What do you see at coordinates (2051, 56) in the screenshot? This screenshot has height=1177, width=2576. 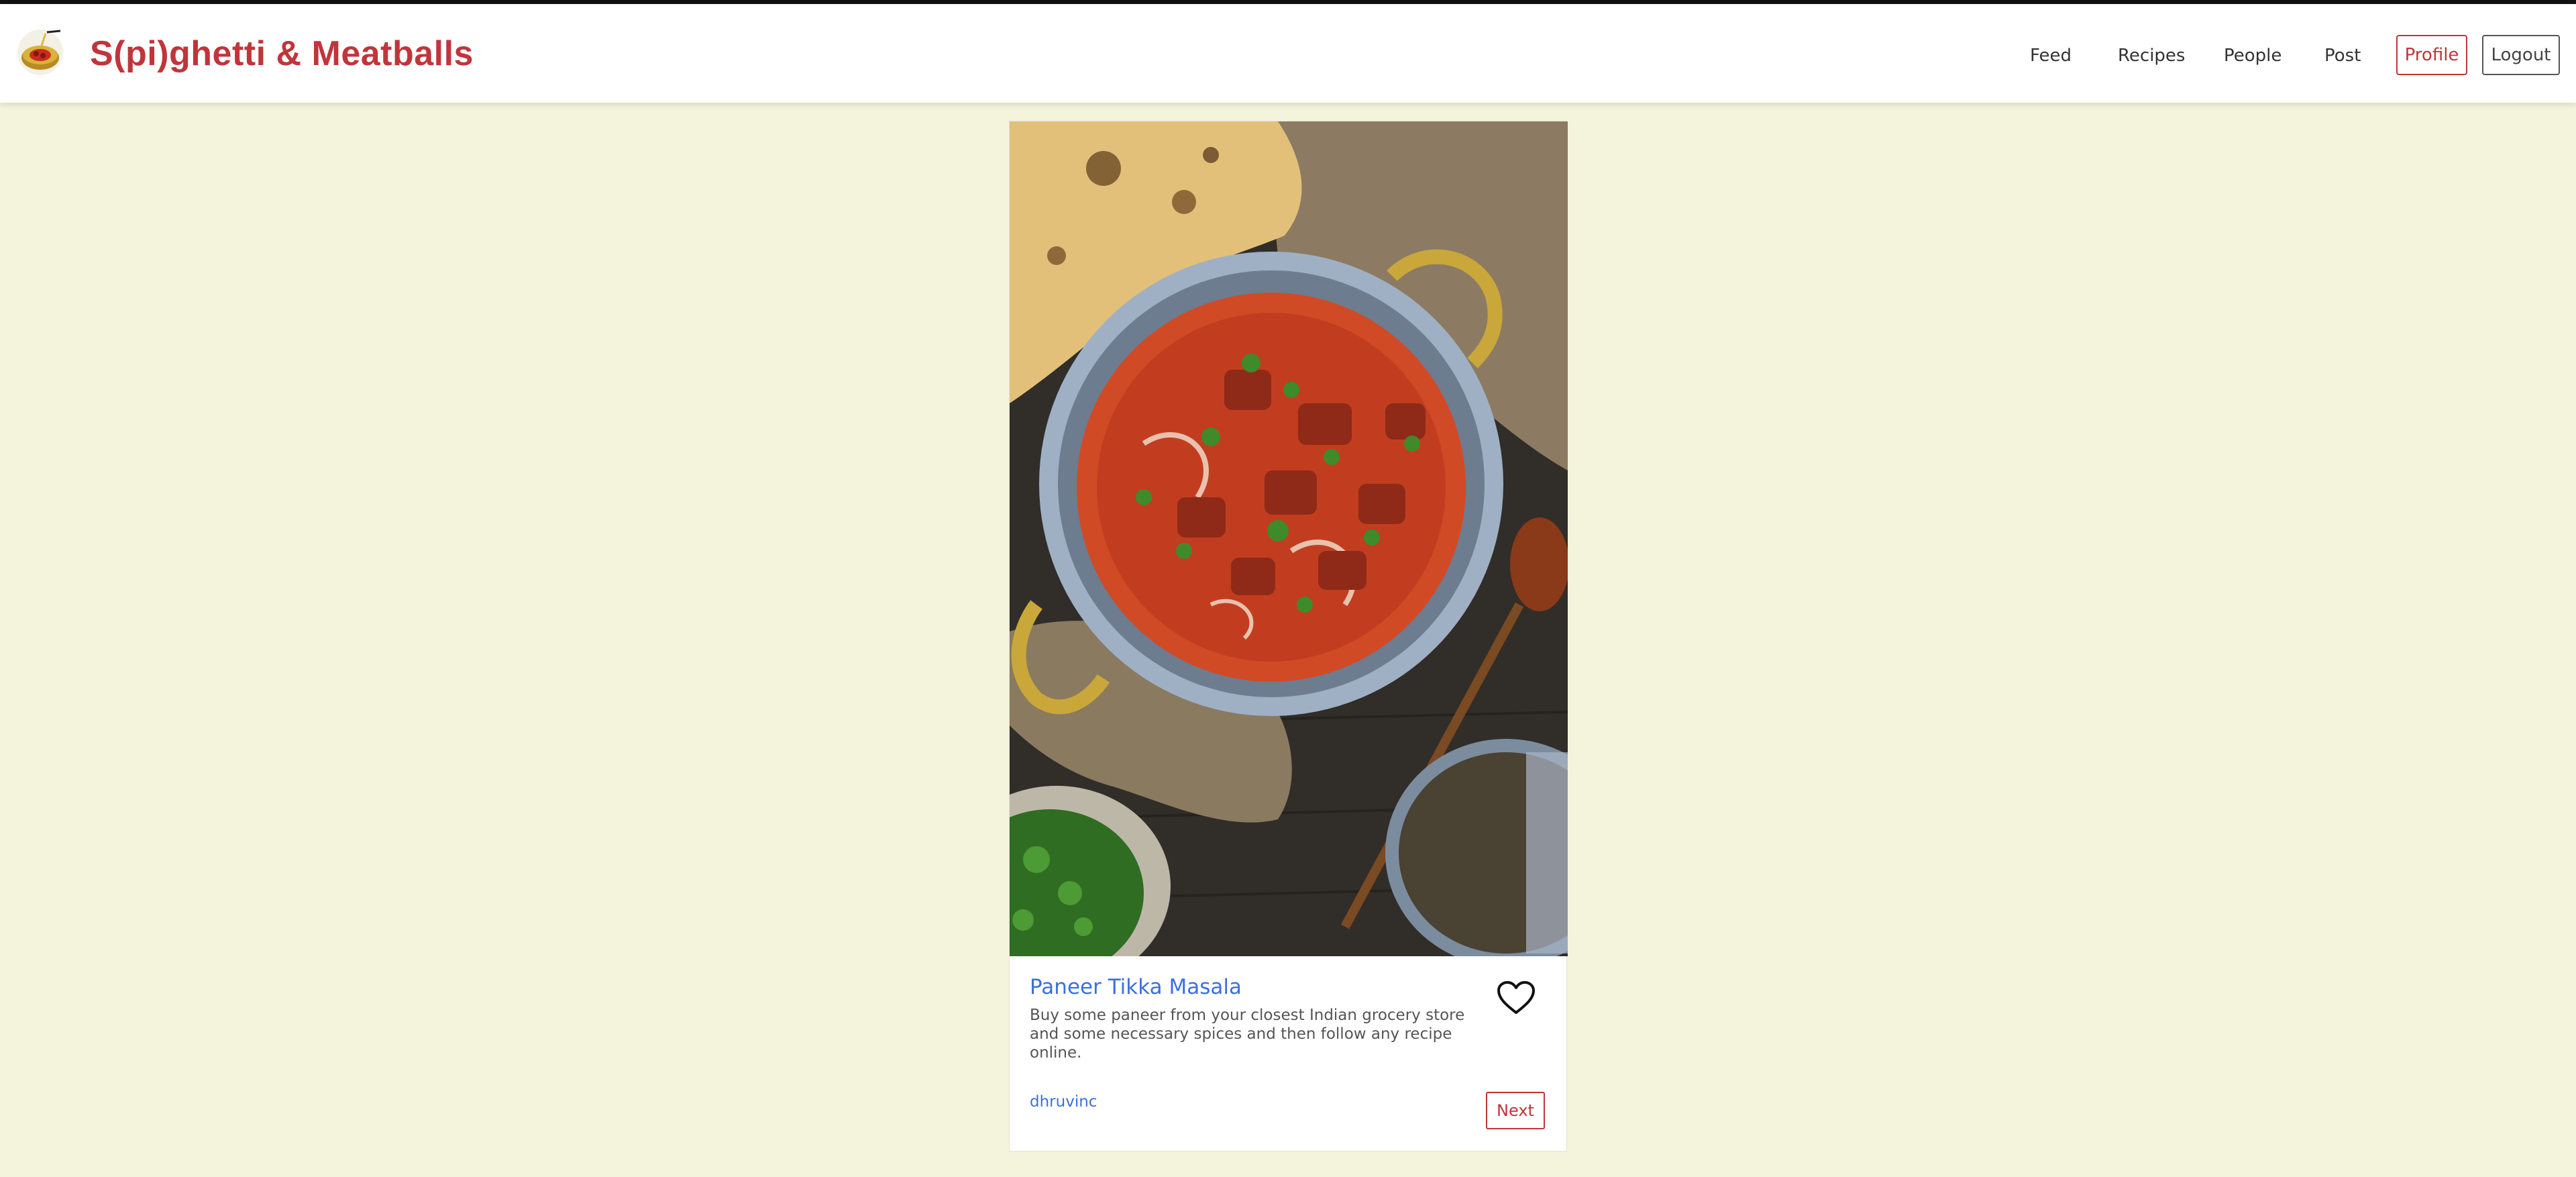 I see `nav-feed: Feed` at bounding box center [2051, 56].